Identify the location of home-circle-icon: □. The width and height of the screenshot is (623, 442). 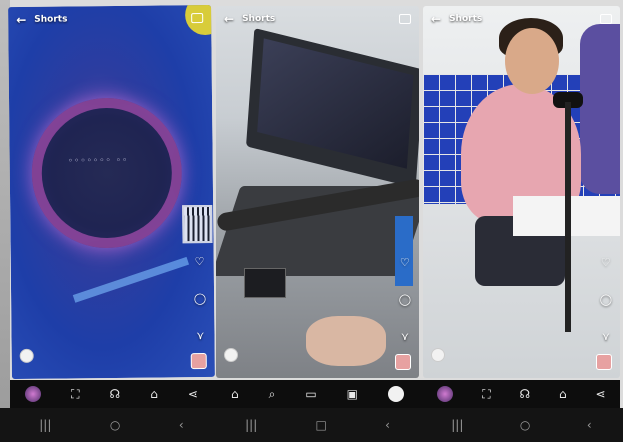
(320, 425).